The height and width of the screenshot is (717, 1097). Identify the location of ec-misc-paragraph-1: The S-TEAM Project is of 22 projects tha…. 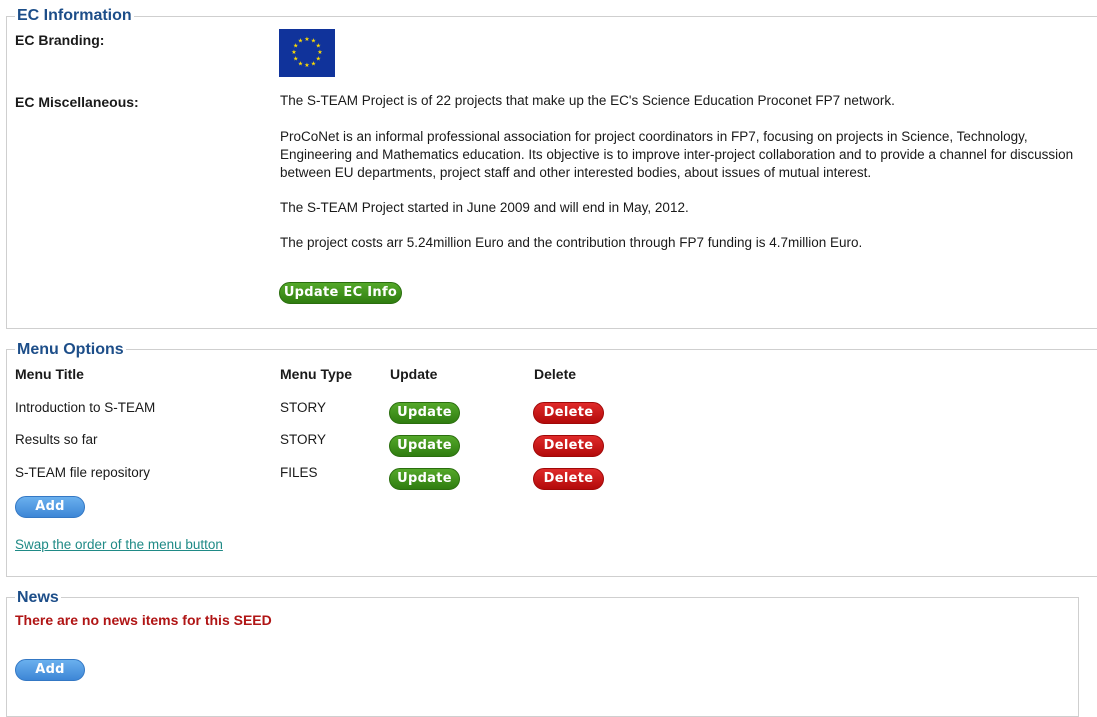
(587, 100).